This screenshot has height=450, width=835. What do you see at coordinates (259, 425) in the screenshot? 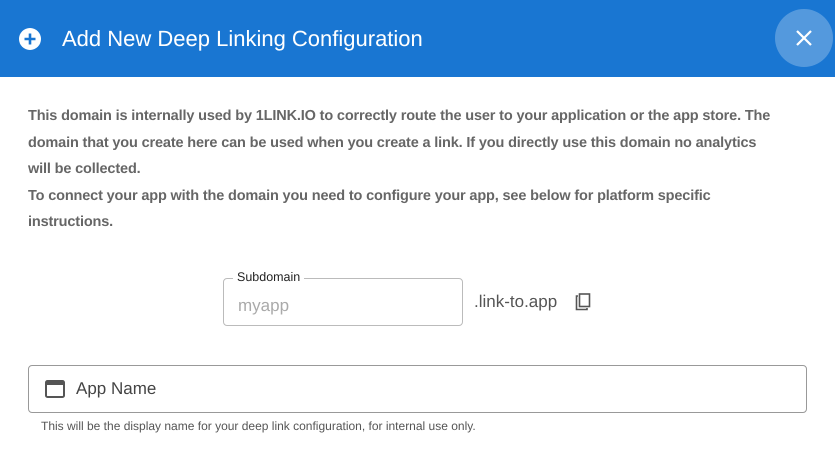
I see `hint-text: This will be the display name for your deep link configuration, for internal use only.` at bounding box center [259, 425].